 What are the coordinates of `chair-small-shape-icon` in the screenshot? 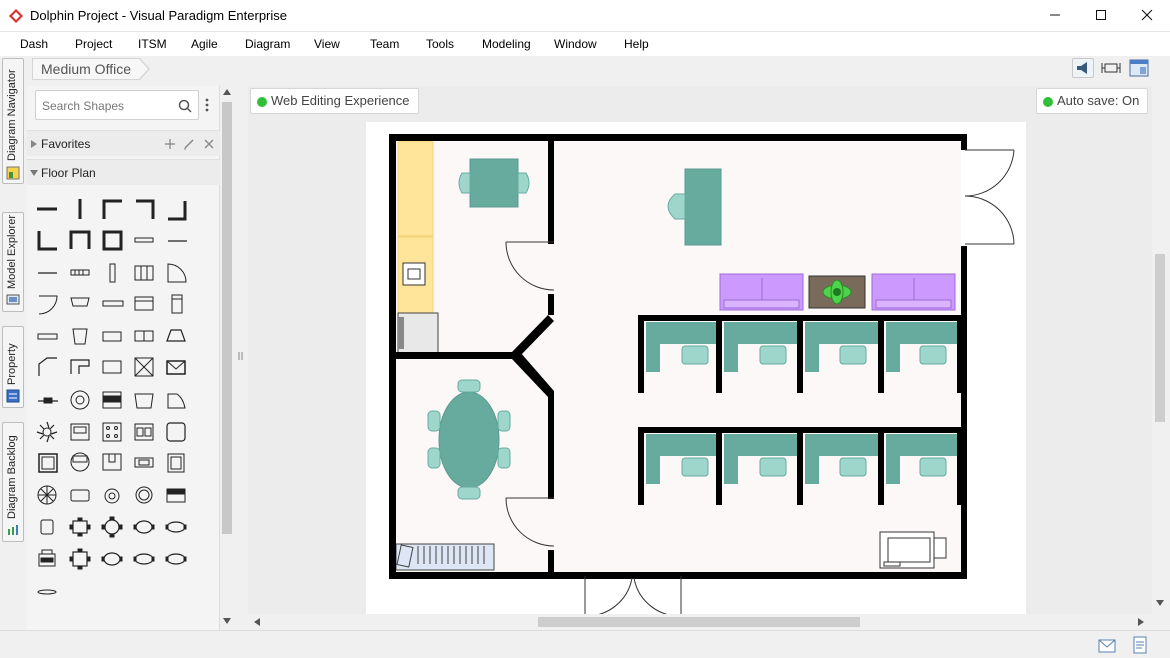 It's located at (47, 527).